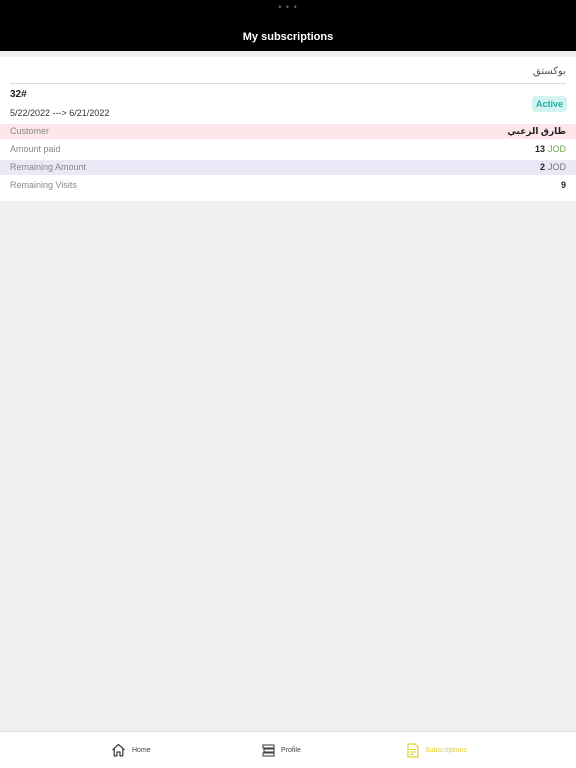 The height and width of the screenshot is (768, 576). What do you see at coordinates (536, 131) in the screenshot?
I see `customer-value: طارق الزعبي` at bounding box center [536, 131].